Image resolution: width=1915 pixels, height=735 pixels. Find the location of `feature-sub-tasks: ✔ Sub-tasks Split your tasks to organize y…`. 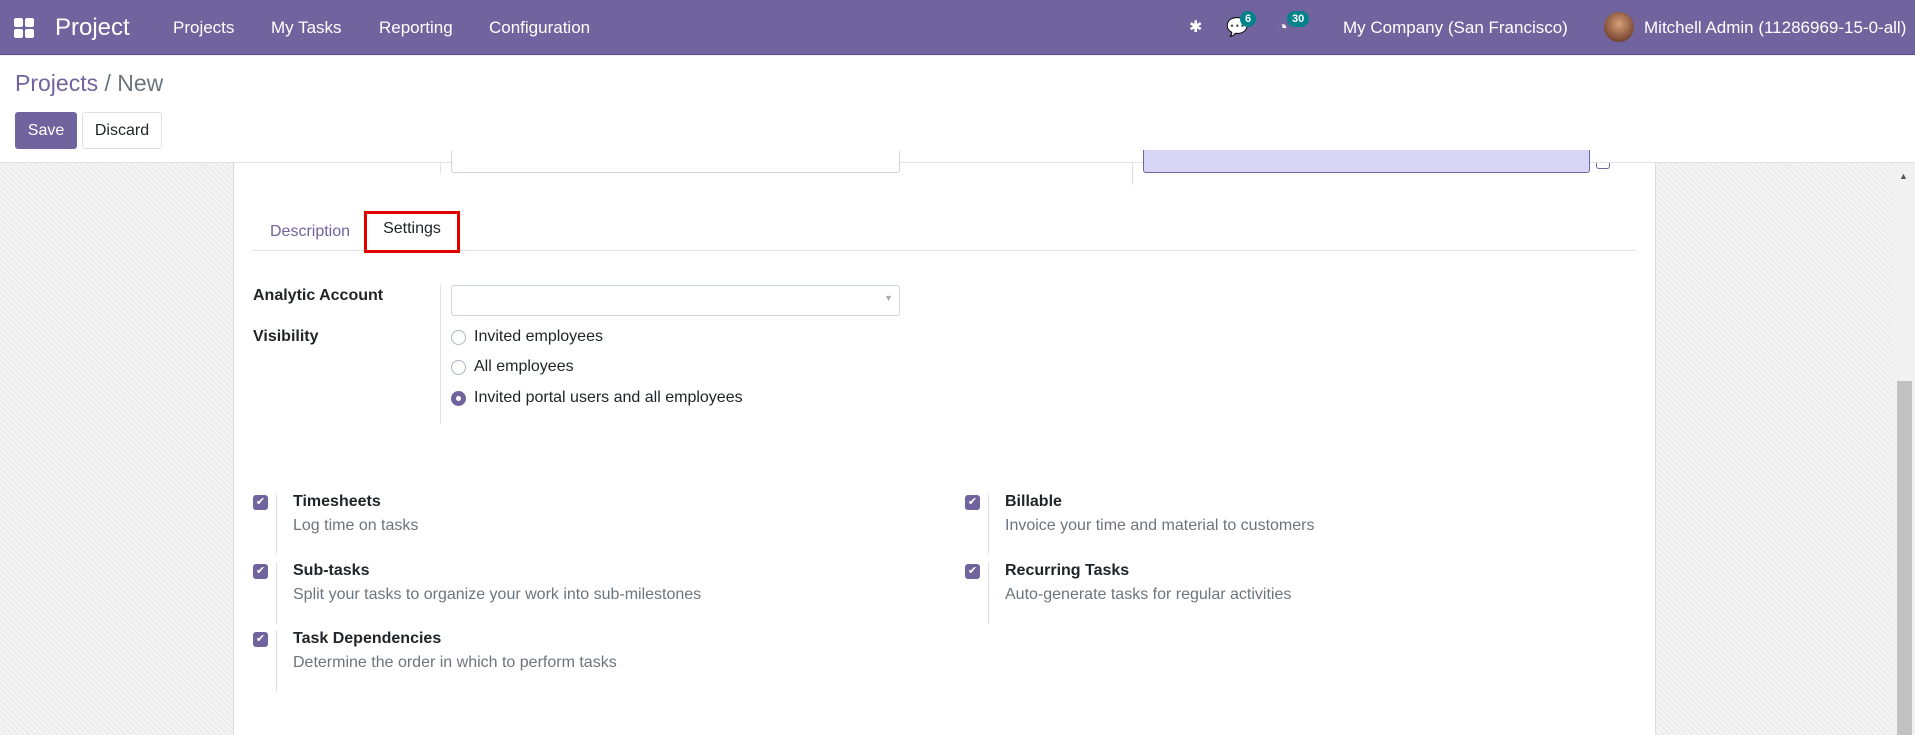

feature-sub-tasks: ✔ Sub-tasks Split your tasks to organize y… is located at coordinates (553, 594).